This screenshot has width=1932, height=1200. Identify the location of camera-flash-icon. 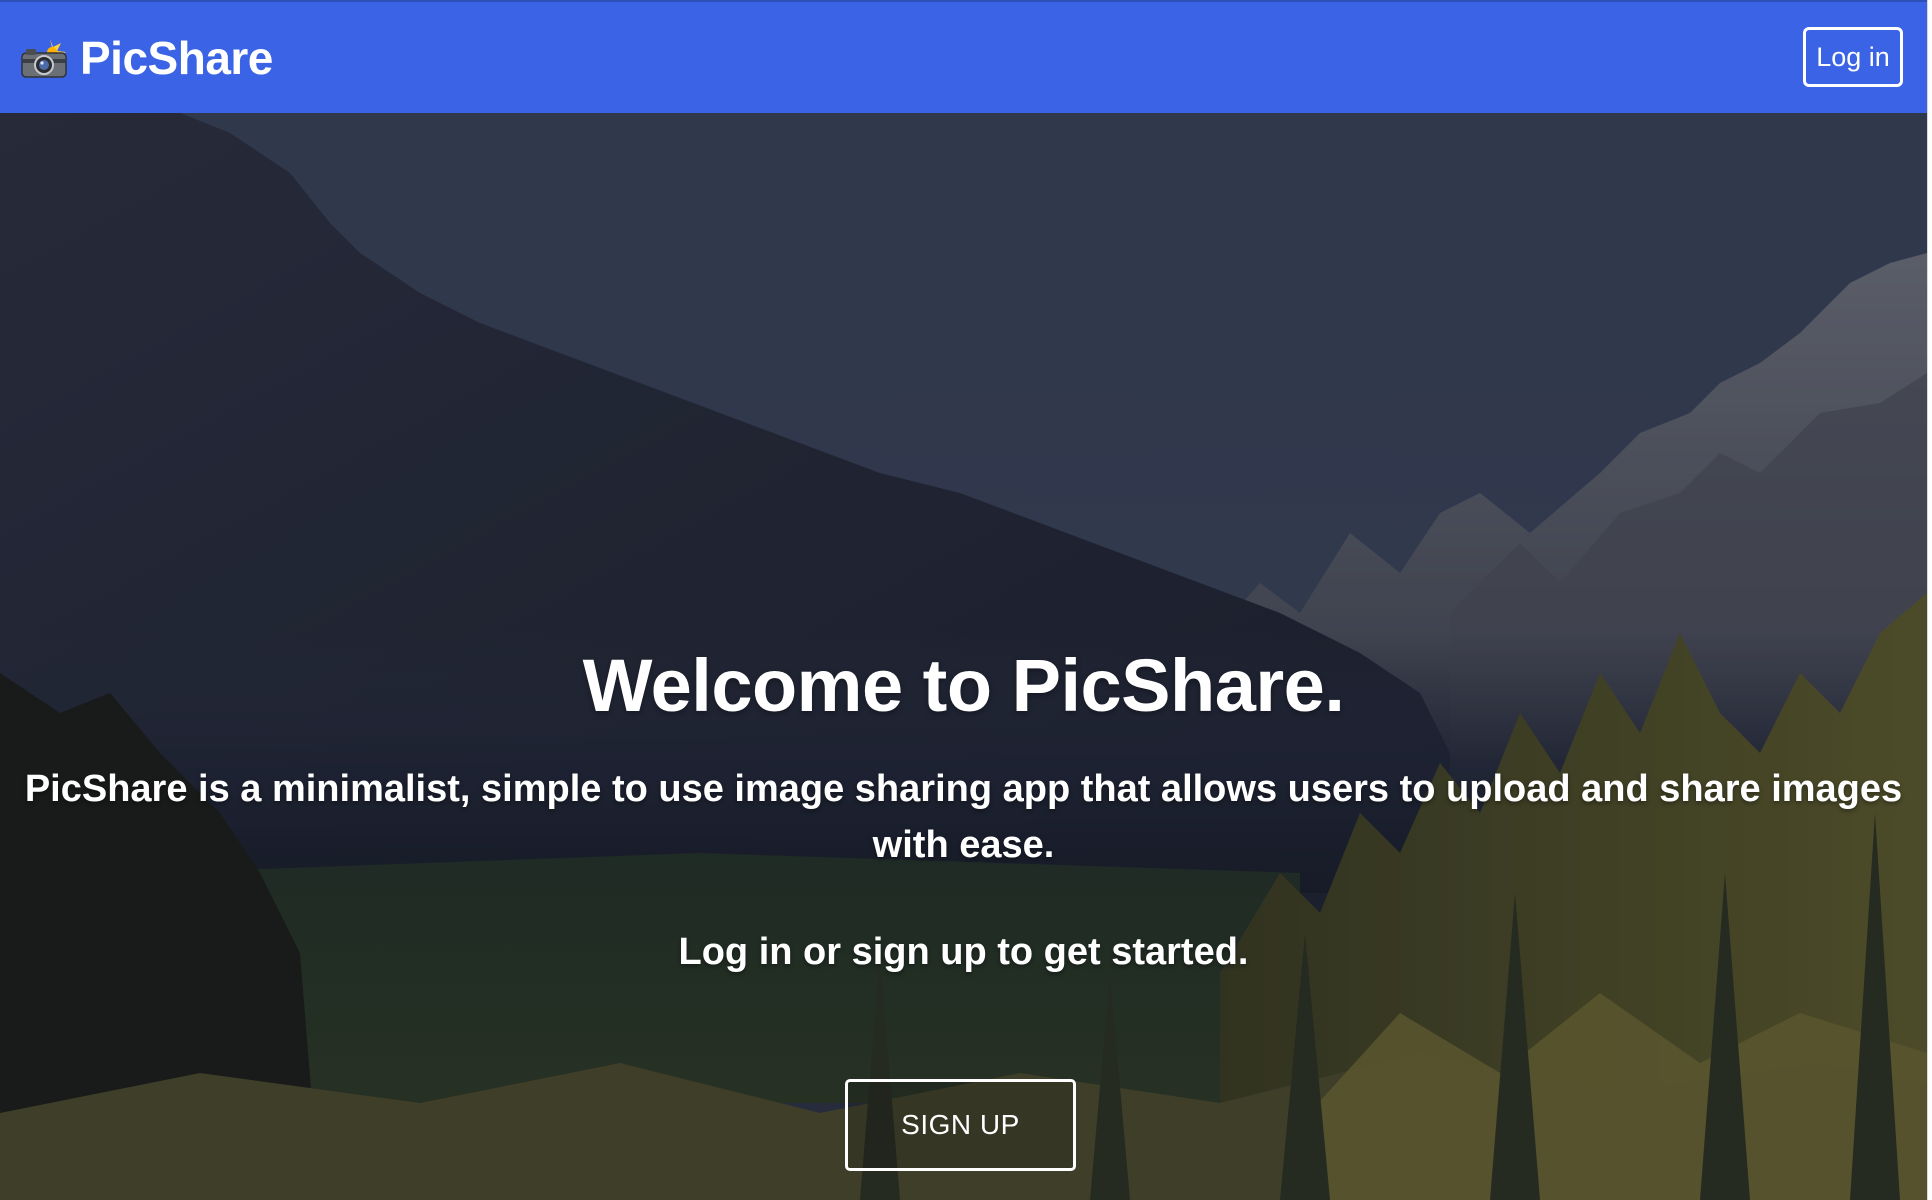
(45, 58).